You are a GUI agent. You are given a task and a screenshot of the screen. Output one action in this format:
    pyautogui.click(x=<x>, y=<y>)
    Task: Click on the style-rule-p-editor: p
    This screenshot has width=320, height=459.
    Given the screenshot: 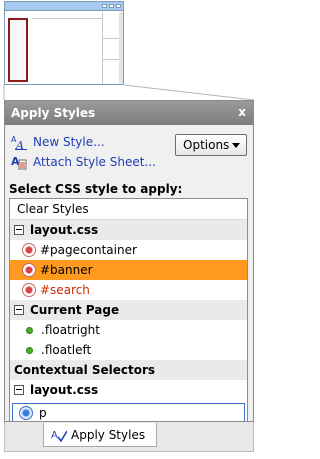 What is the action you would take?
    pyautogui.click(x=128, y=412)
    